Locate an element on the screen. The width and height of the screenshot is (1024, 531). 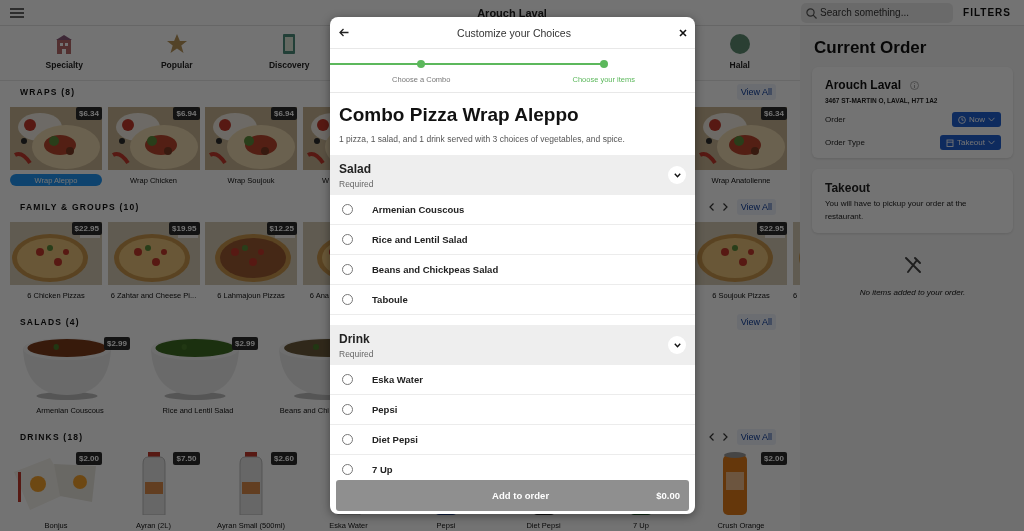
close-icon is located at coordinates (683, 32).